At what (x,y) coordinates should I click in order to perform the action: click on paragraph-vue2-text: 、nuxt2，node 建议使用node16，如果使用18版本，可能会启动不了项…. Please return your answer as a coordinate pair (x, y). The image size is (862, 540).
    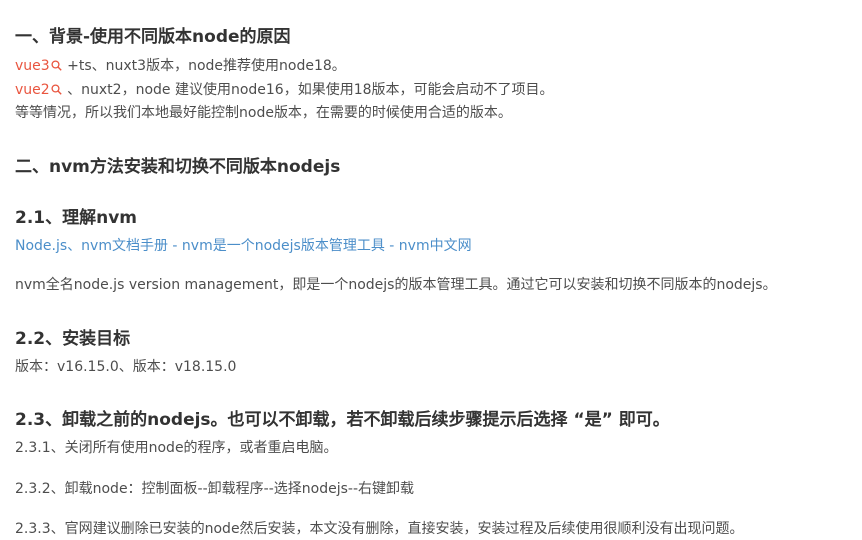
    Looking at the image, I should click on (308, 90).